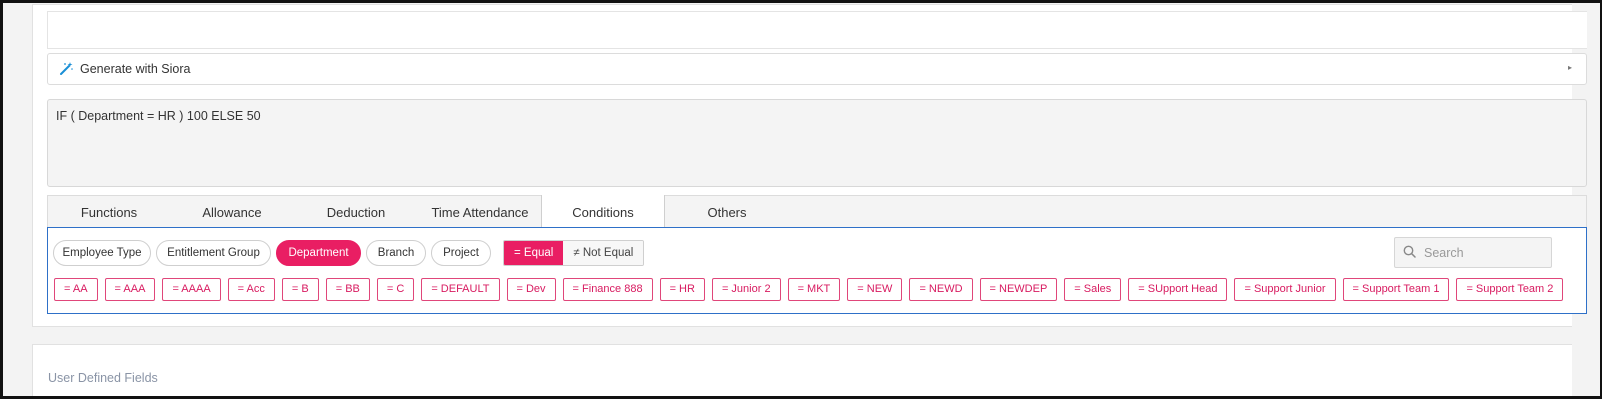 Image resolution: width=1602 pixels, height=399 pixels. I want to click on value-tag: = MKT, so click(814, 289).